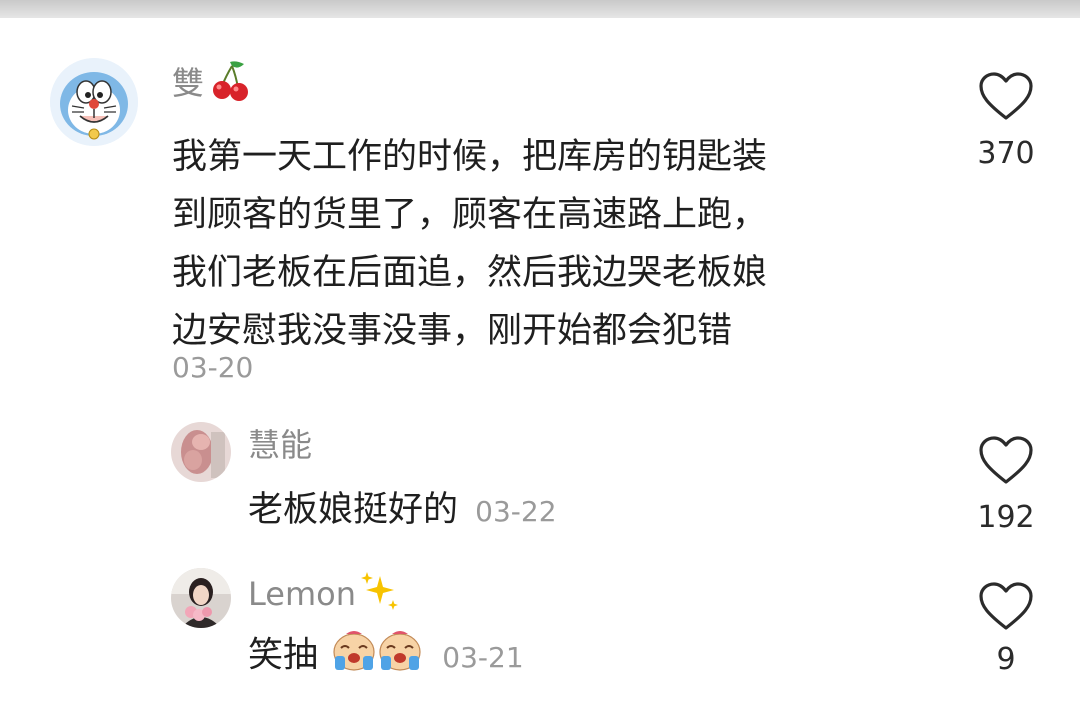 Image resolution: width=1080 pixels, height=702 pixels. Describe the element at coordinates (1006, 659) in the screenshot. I see `like-count: 9` at that location.